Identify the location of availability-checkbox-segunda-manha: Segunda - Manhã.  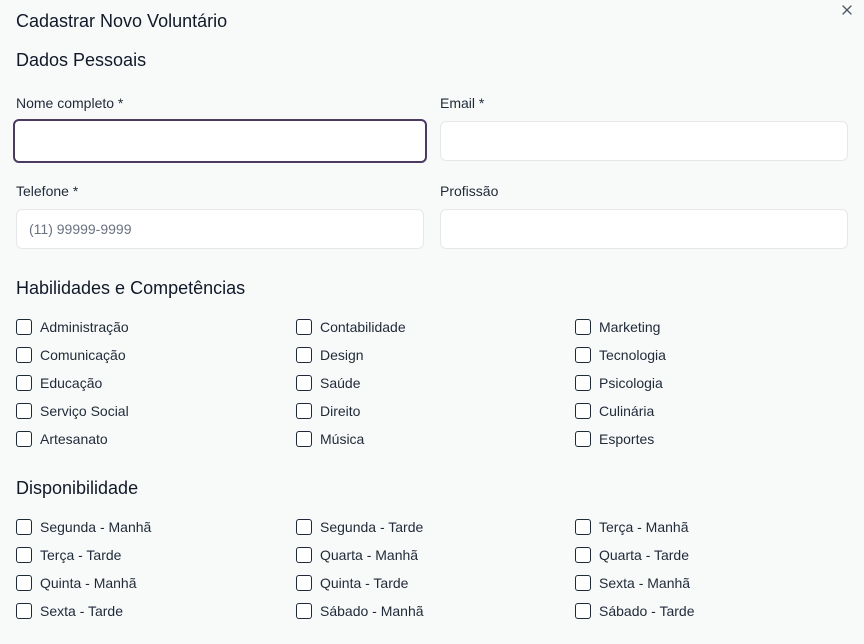
(83, 527).